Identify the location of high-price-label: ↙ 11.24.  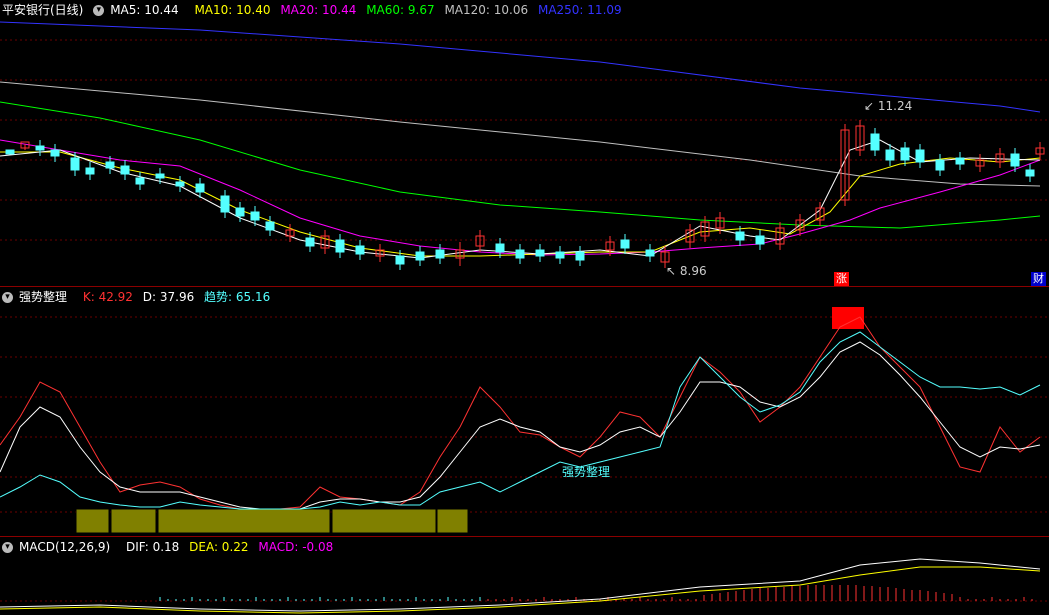
(888, 106).